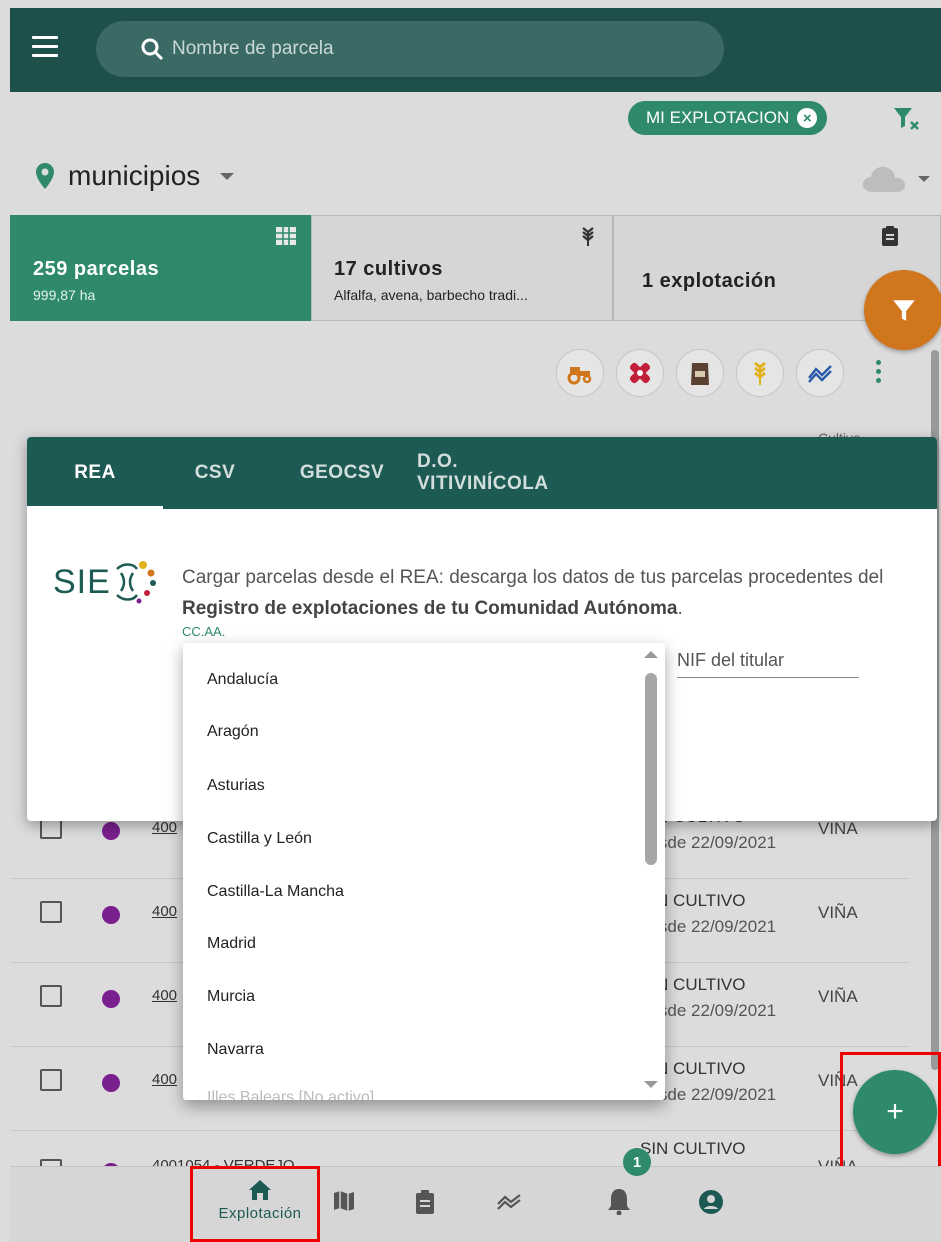 This screenshot has height=1242, width=941. What do you see at coordinates (236, 786) in the screenshot?
I see `option-asturias: Asturias` at bounding box center [236, 786].